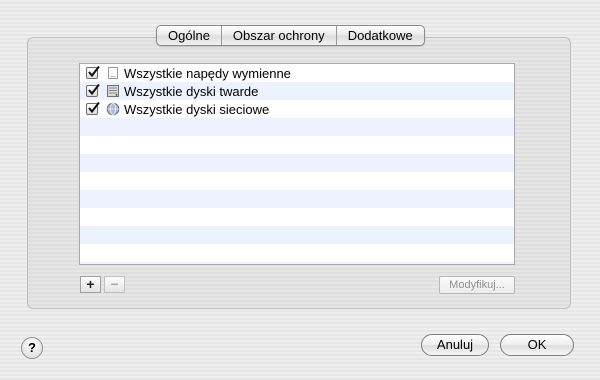 This screenshot has height=380, width=600. I want to click on removable-drive-icon, so click(113, 73).